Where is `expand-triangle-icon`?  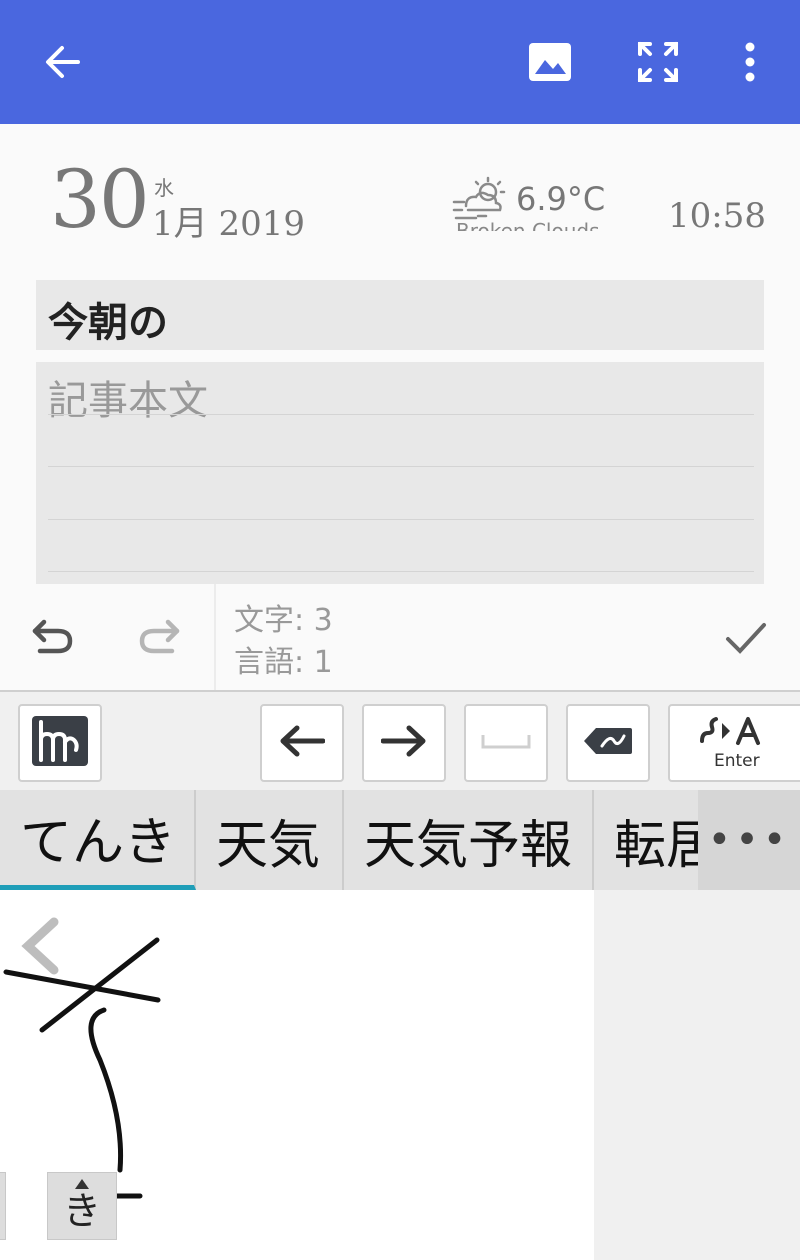 expand-triangle-icon is located at coordinates (82, 1184).